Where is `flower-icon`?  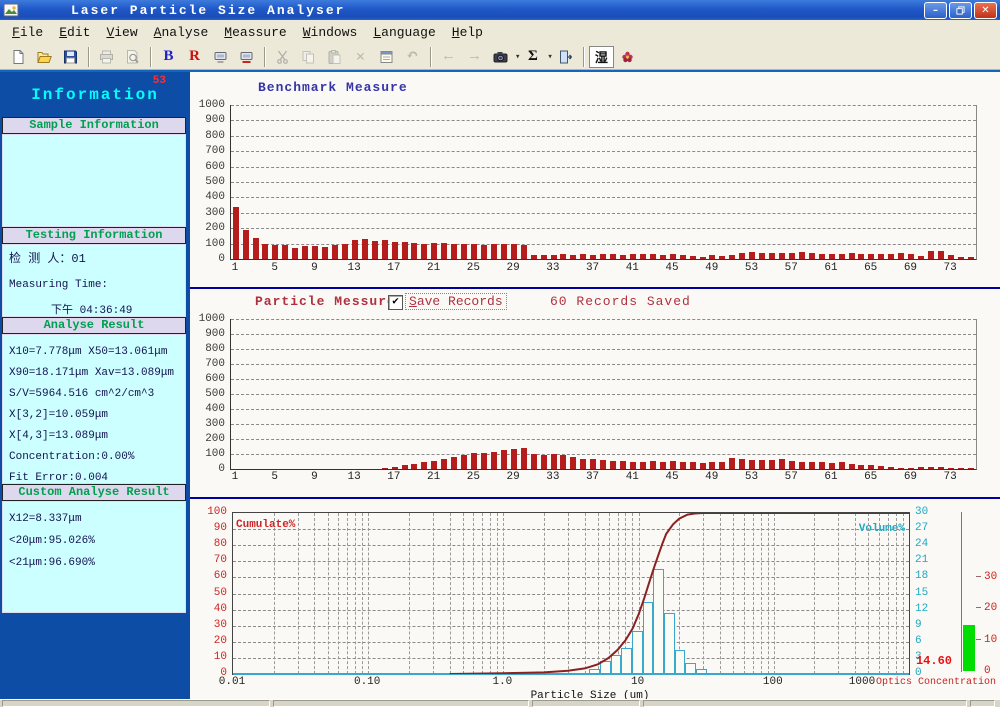
flower-icon is located at coordinates (627, 57).